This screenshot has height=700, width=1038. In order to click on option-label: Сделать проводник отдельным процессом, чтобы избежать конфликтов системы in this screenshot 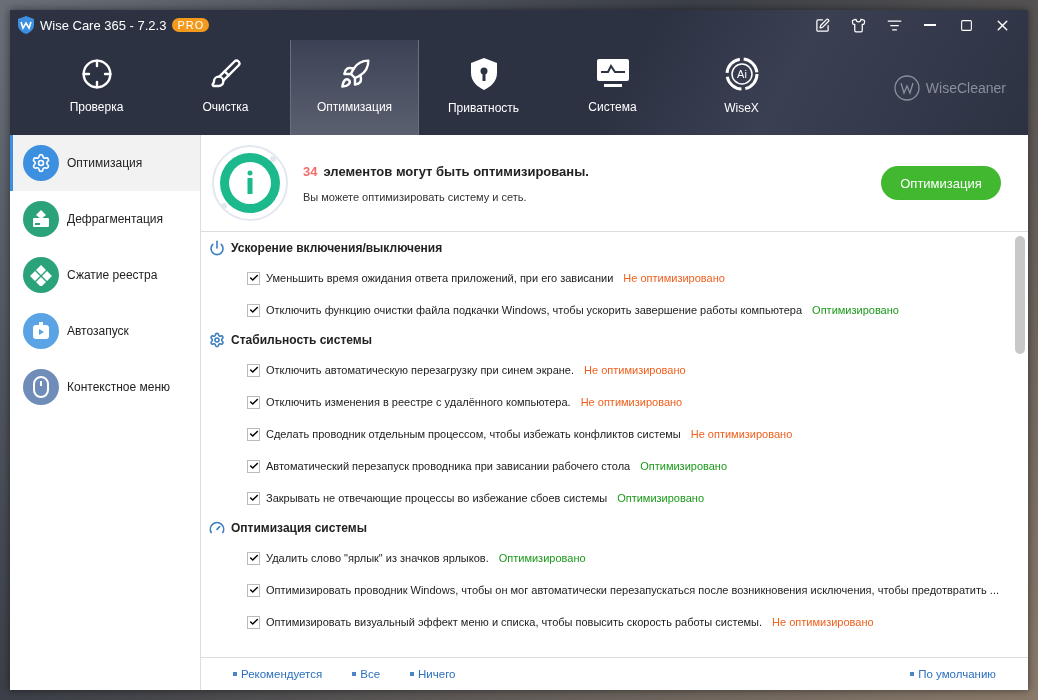, I will do `click(473, 434)`.